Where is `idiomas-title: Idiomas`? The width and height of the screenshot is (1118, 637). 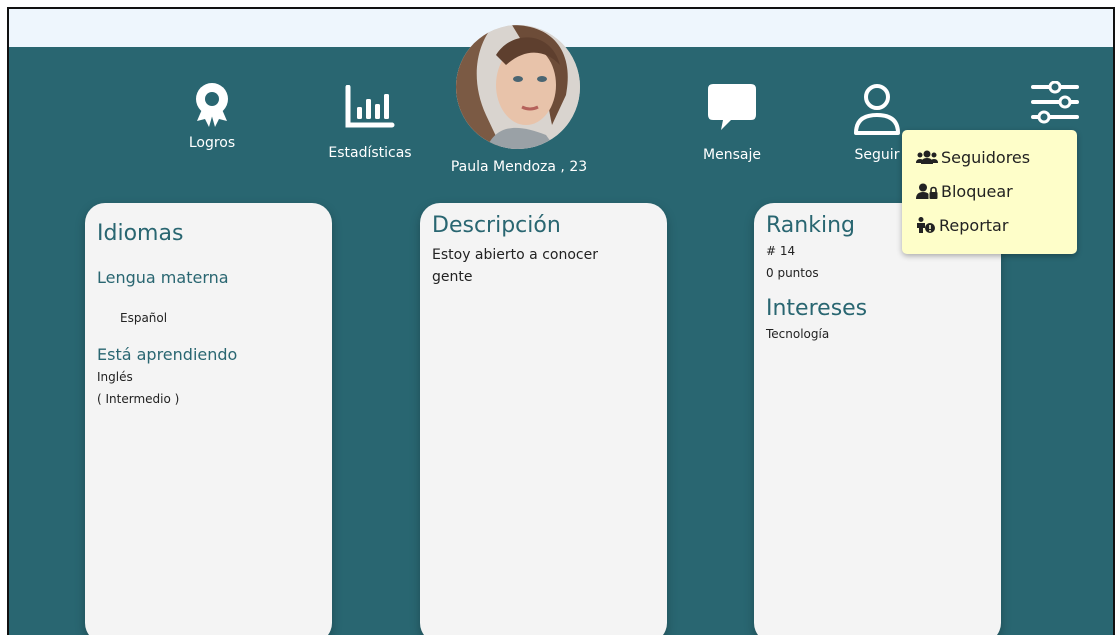 idiomas-title: Idiomas is located at coordinates (140, 233).